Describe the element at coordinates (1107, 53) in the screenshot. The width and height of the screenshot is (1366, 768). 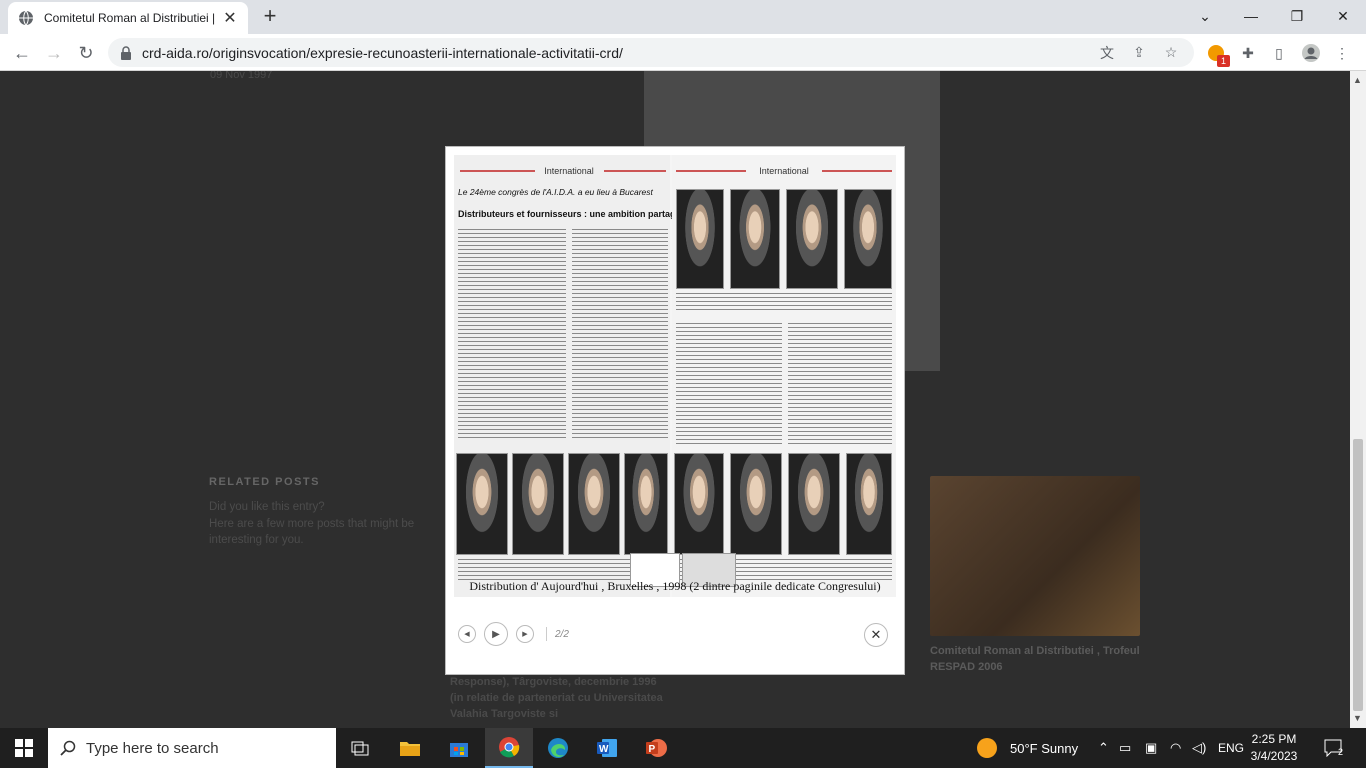
I see `translate-icon: 文` at that location.